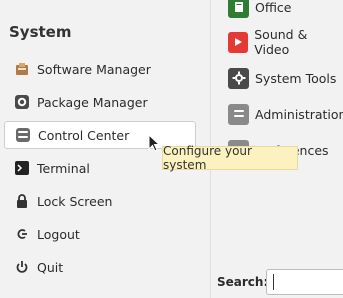  Describe the element at coordinates (238, 9) in the screenshot. I see `office-icon` at that location.